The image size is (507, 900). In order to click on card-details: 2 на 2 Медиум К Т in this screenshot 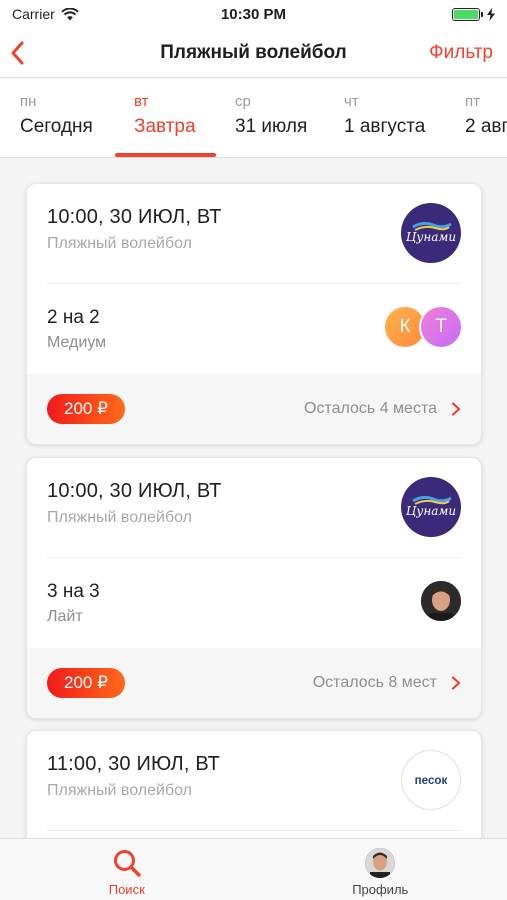, I will do `click(254, 329)`.